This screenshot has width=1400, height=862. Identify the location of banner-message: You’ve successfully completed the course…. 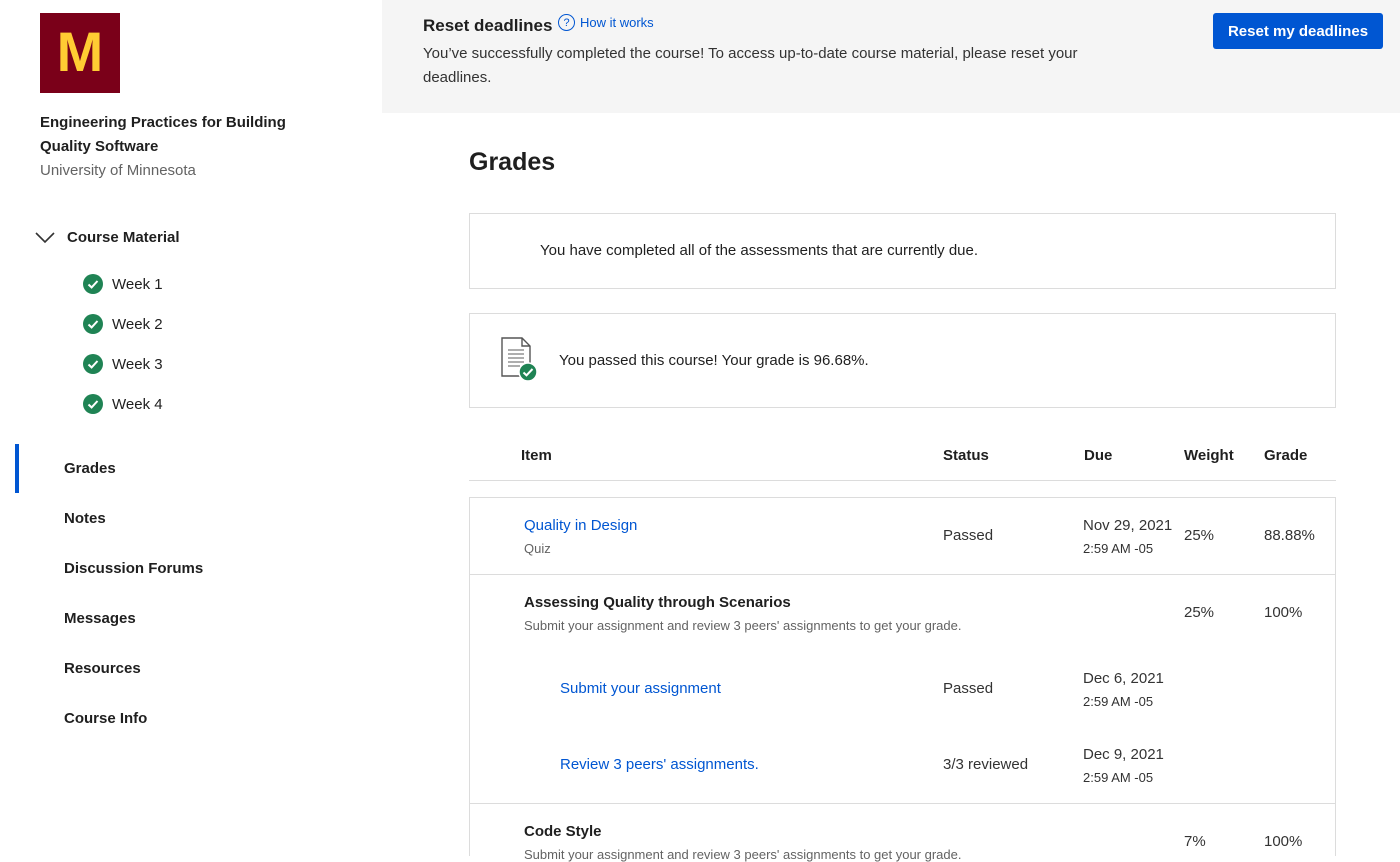
(750, 65).